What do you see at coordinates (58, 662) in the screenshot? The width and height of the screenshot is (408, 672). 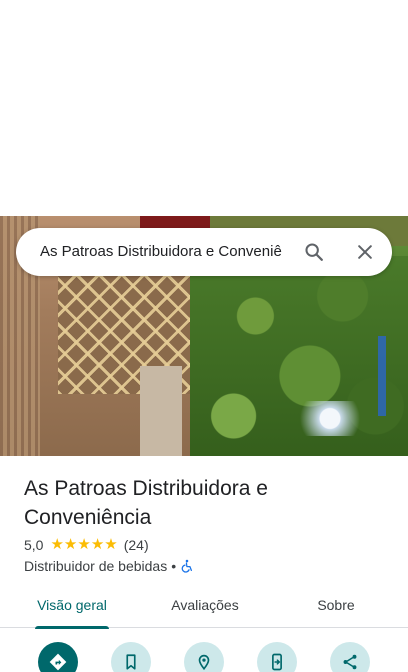 I see `directions-icon` at bounding box center [58, 662].